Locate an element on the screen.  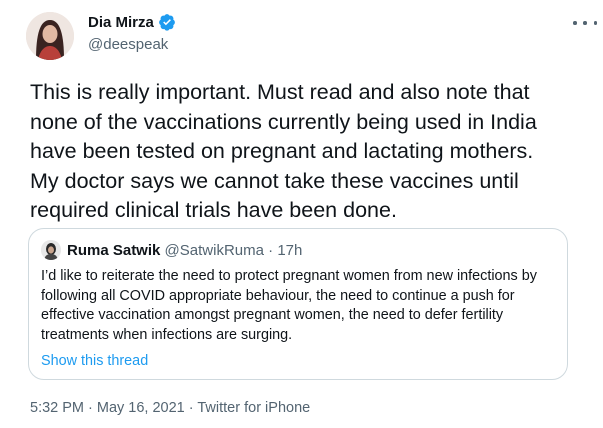
quoted-author-handle: @SatwikRuma is located at coordinates (214, 250).